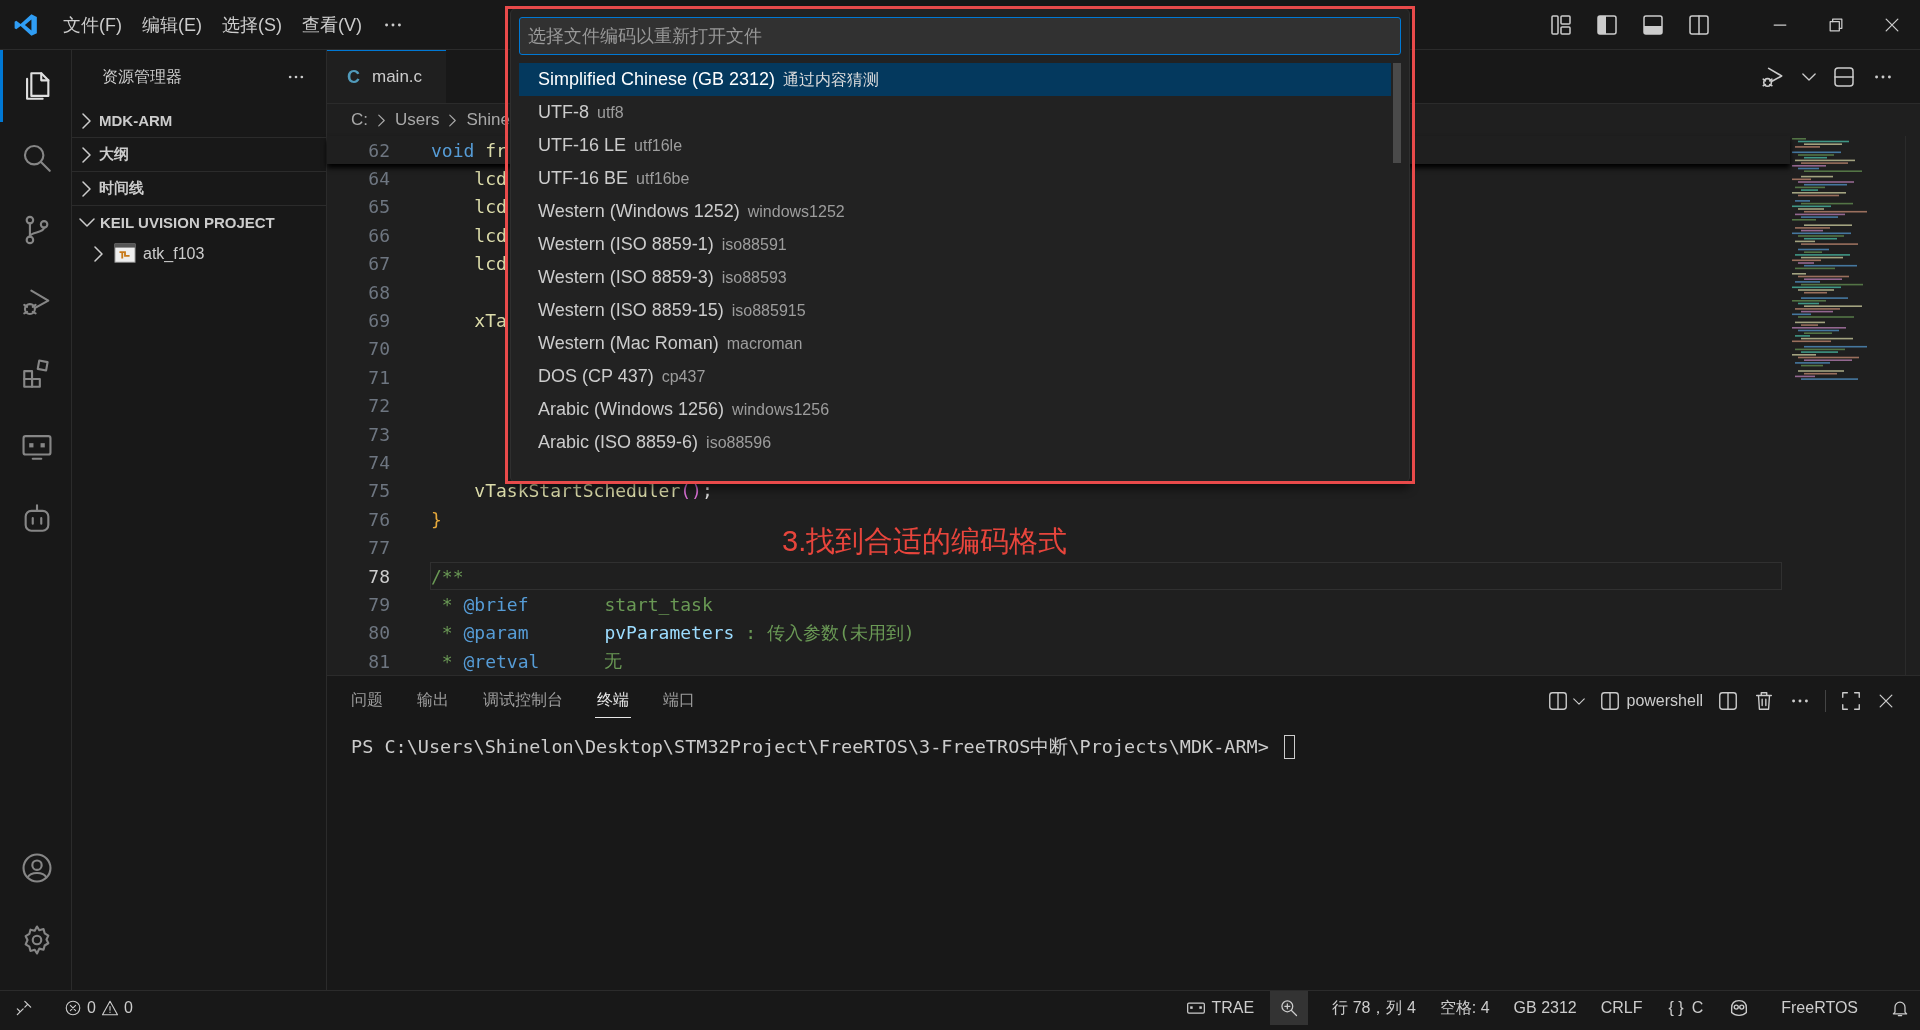  I want to click on breadcrumb-item: Users, so click(417, 120).